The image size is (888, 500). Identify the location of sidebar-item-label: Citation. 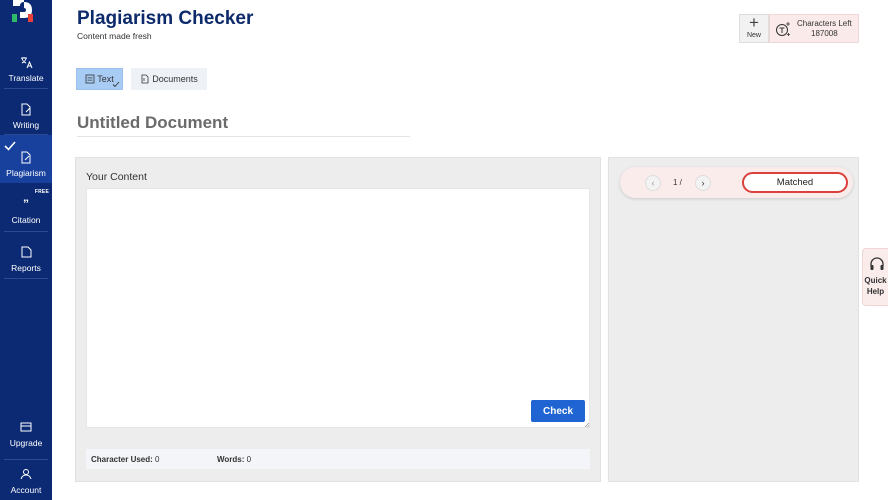
(26, 220).